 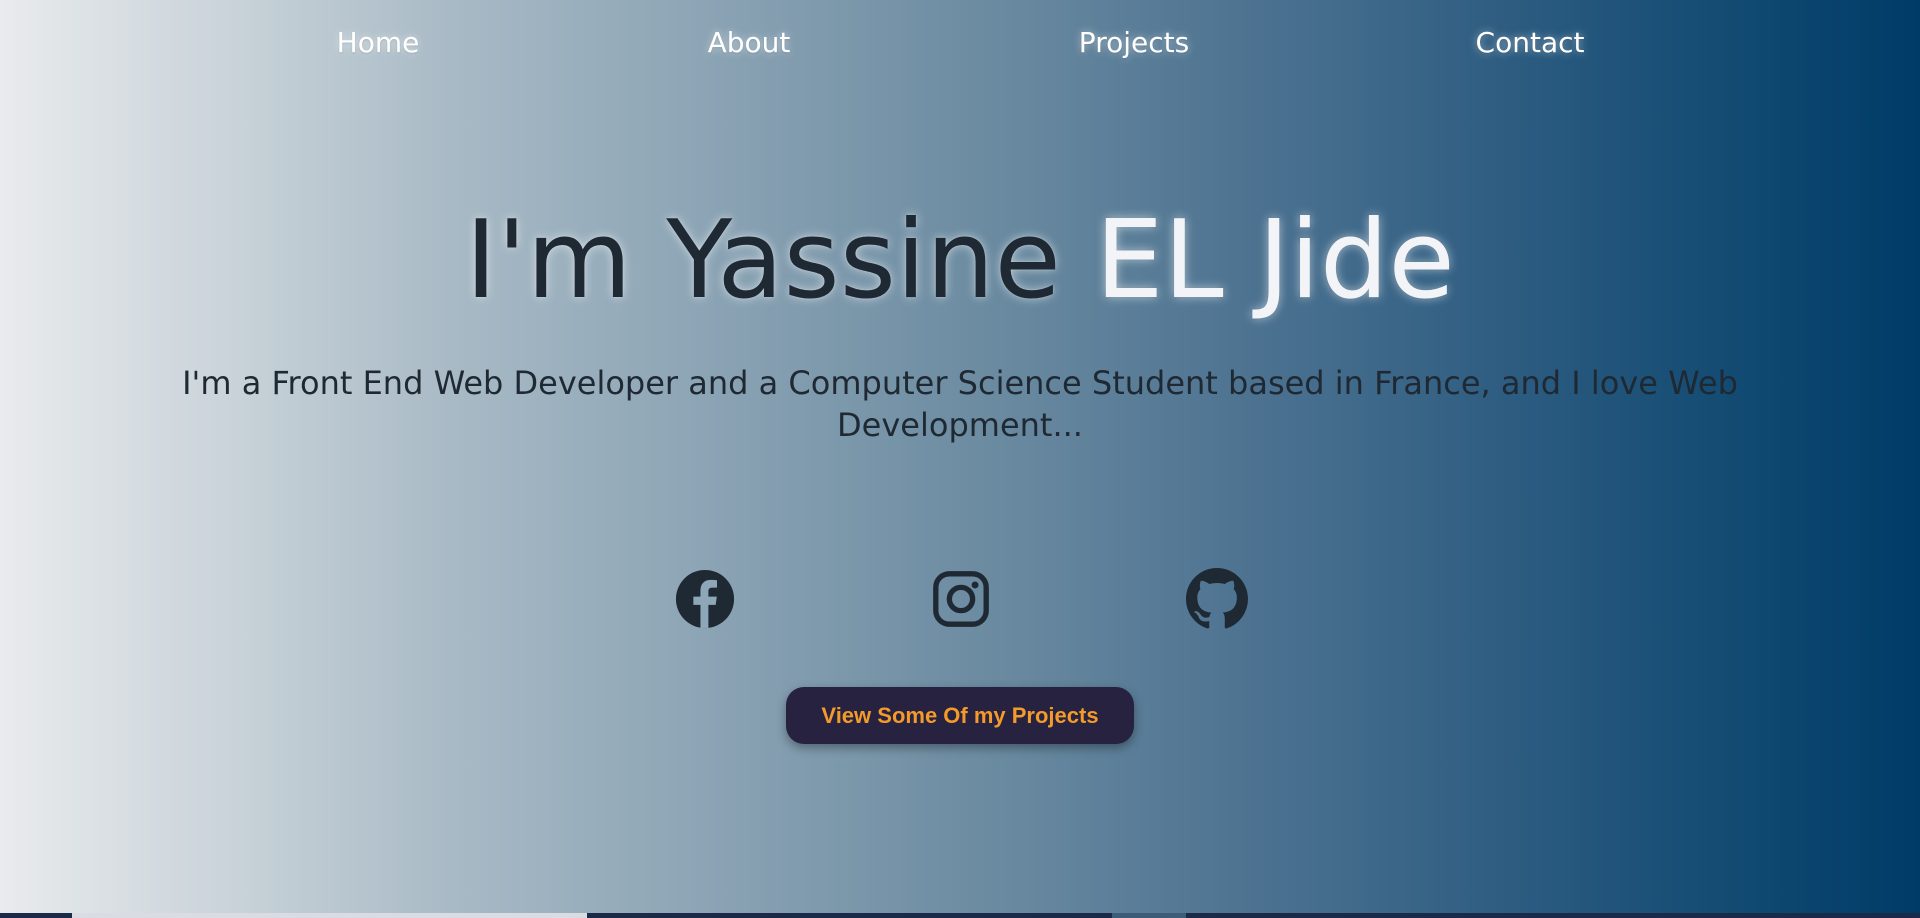 What do you see at coordinates (960, 715) in the screenshot?
I see `view-projects-button: View Some Of my Projects` at bounding box center [960, 715].